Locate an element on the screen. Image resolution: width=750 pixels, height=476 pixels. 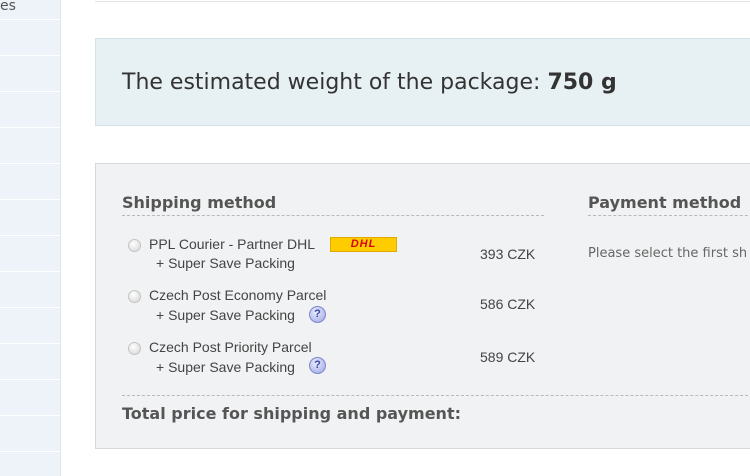
left-sidebar: es is located at coordinates (30, 238).